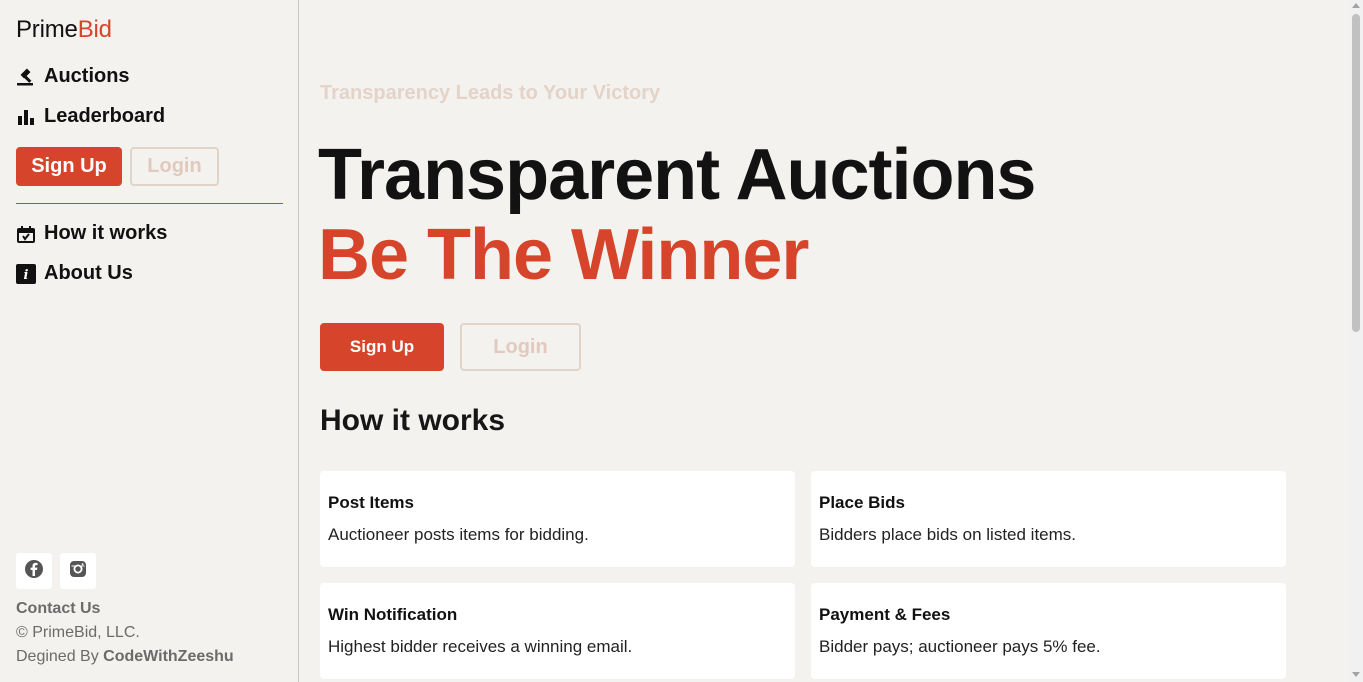 The width and height of the screenshot is (1363, 682). I want to click on sidebar-item-label: Leaderboard, so click(105, 116).